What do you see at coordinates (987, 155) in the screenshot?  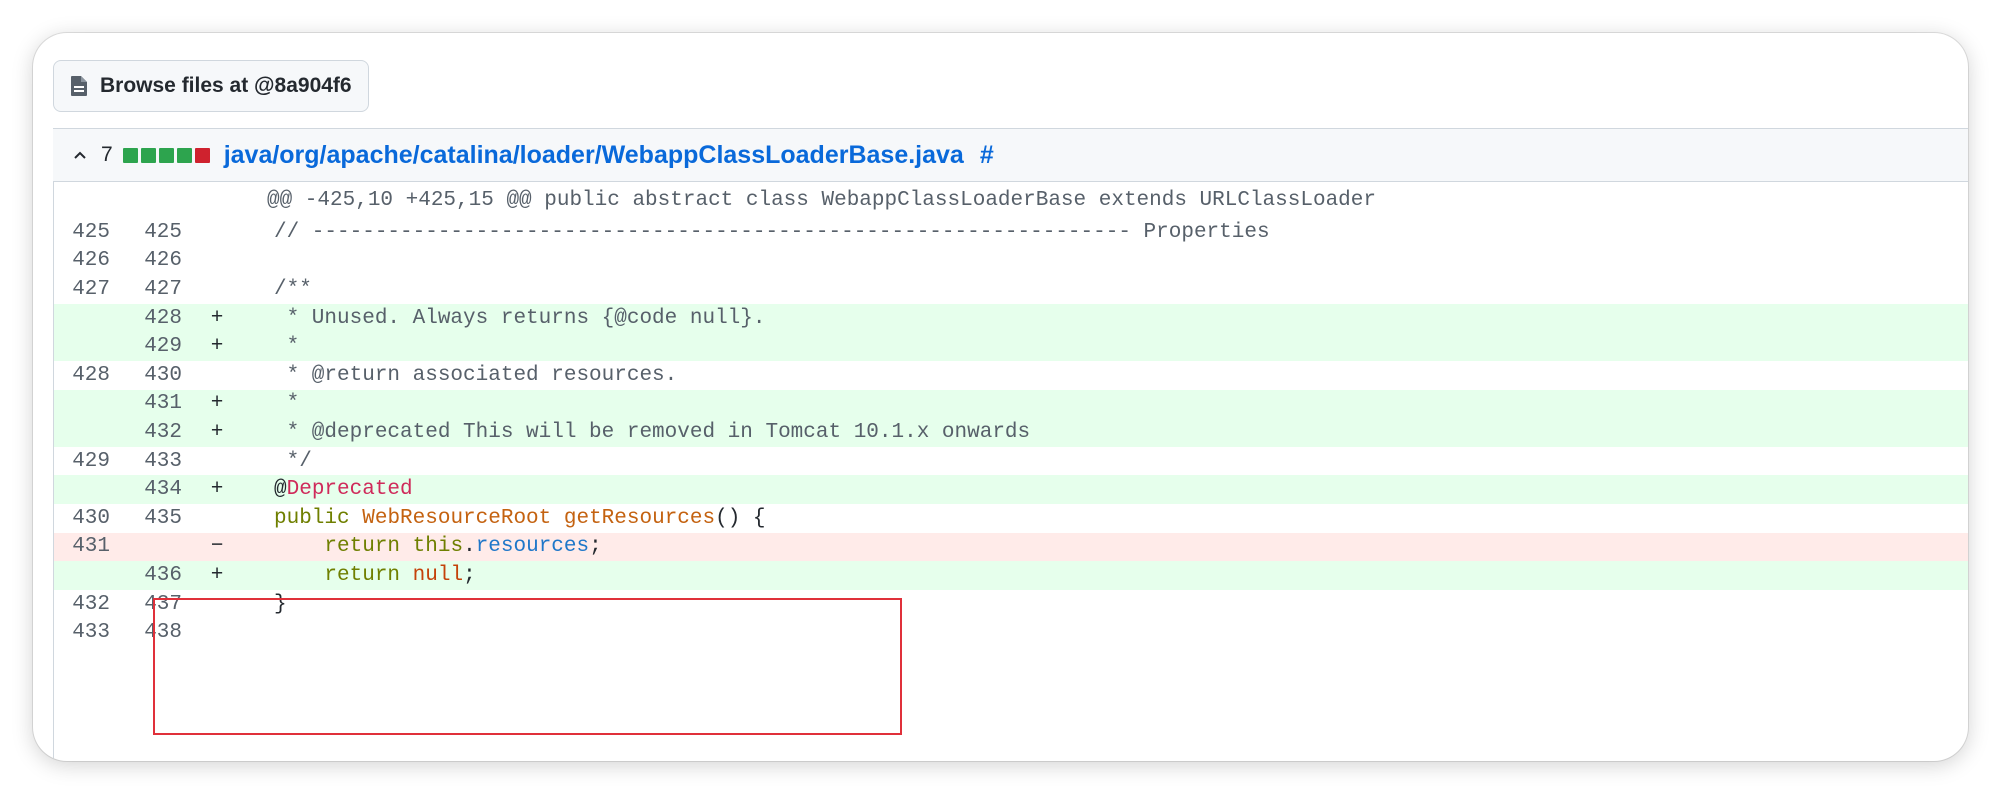 I see `anchor-link: #` at bounding box center [987, 155].